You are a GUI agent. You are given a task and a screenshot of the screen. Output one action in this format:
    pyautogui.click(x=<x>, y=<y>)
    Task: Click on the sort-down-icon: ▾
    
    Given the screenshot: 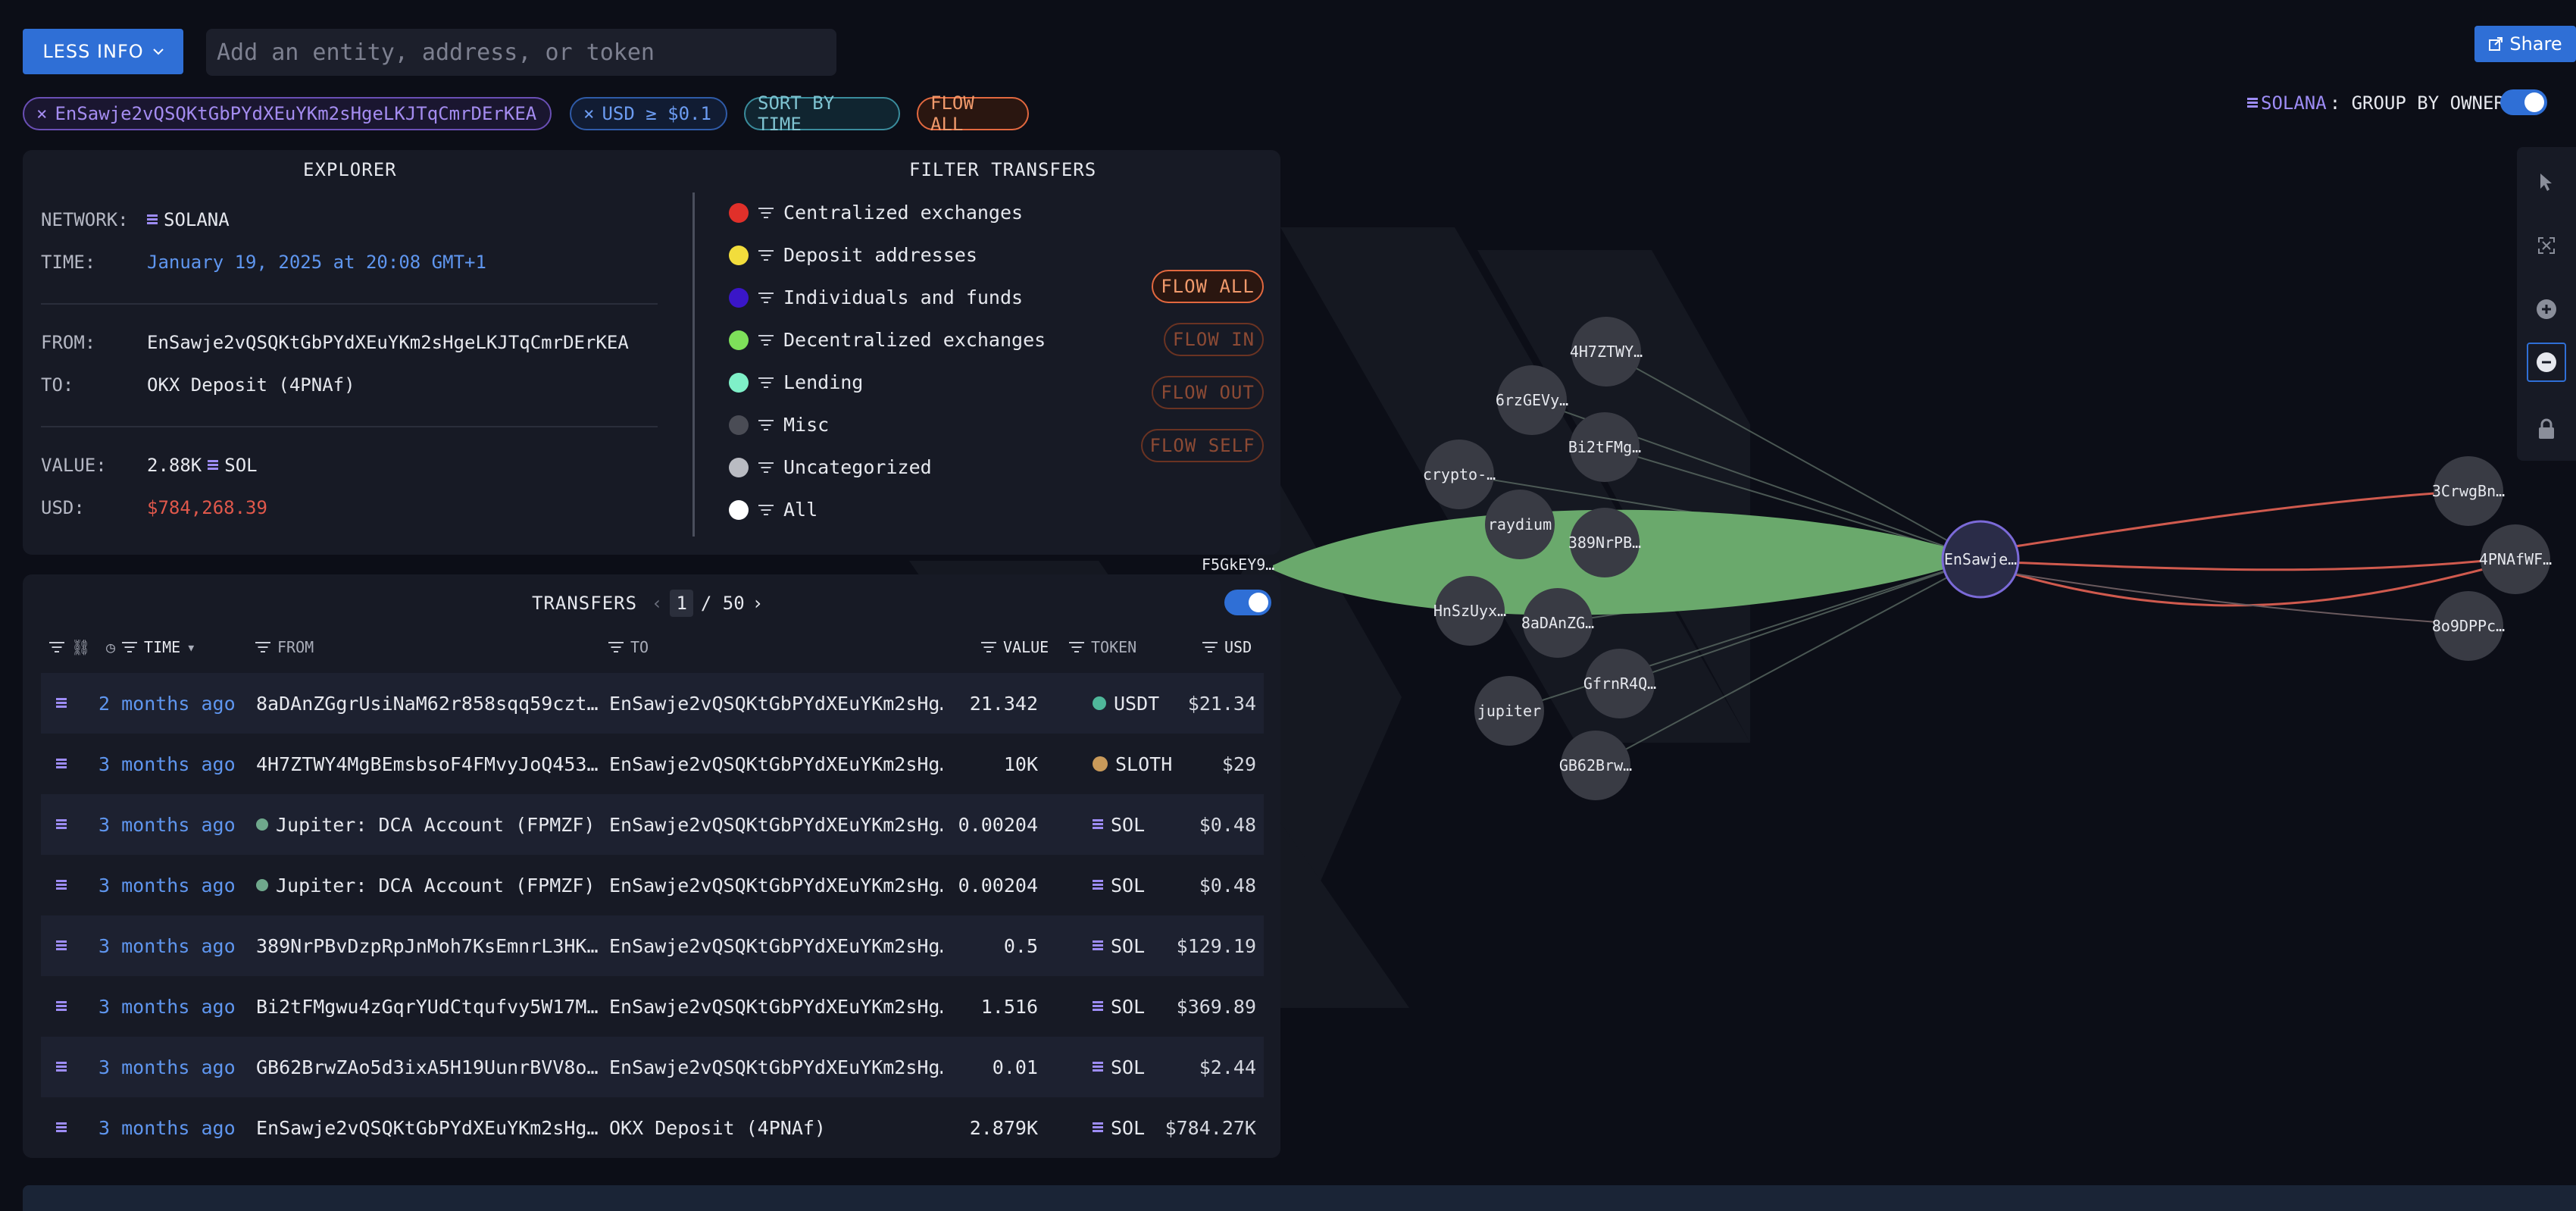 What is the action you would take?
    pyautogui.click(x=190, y=647)
    